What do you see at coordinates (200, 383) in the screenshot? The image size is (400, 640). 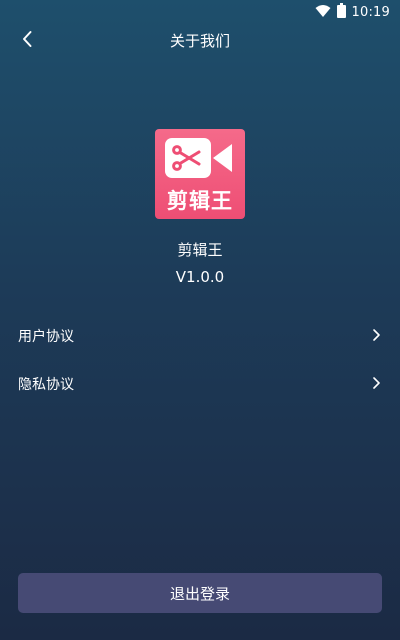 I see `privacy-policy-item: 隐私协议` at bounding box center [200, 383].